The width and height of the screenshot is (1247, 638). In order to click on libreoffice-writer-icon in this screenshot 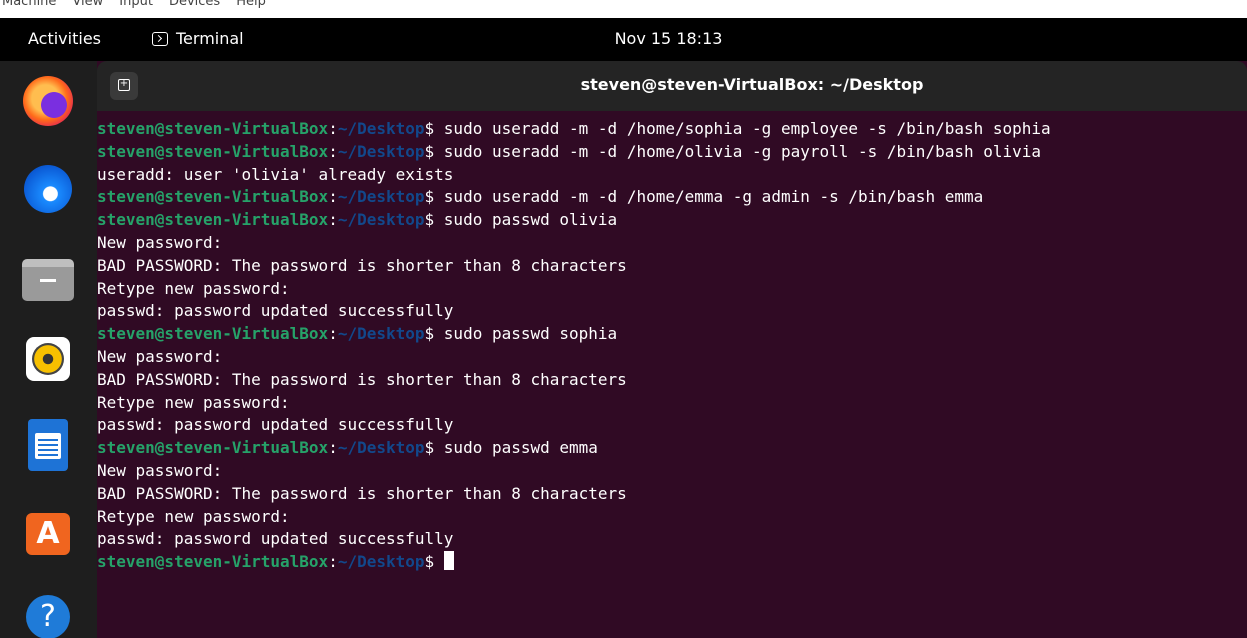, I will do `click(48, 445)`.